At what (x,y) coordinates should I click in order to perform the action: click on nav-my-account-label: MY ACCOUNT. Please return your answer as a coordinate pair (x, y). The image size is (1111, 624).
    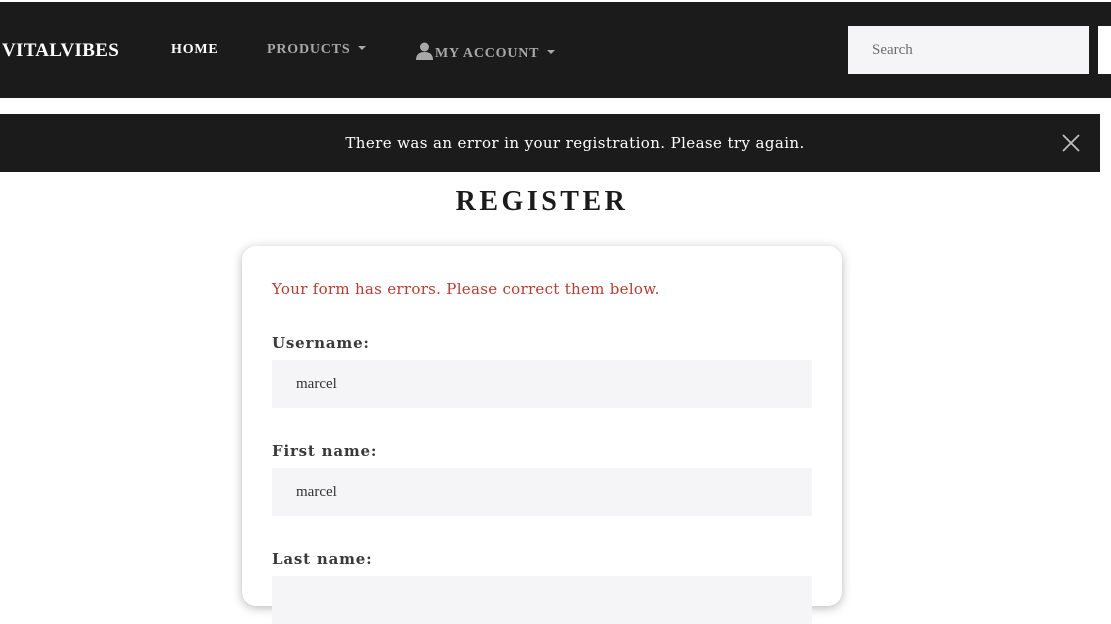
    Looking at the image, I should click on (487, 53).